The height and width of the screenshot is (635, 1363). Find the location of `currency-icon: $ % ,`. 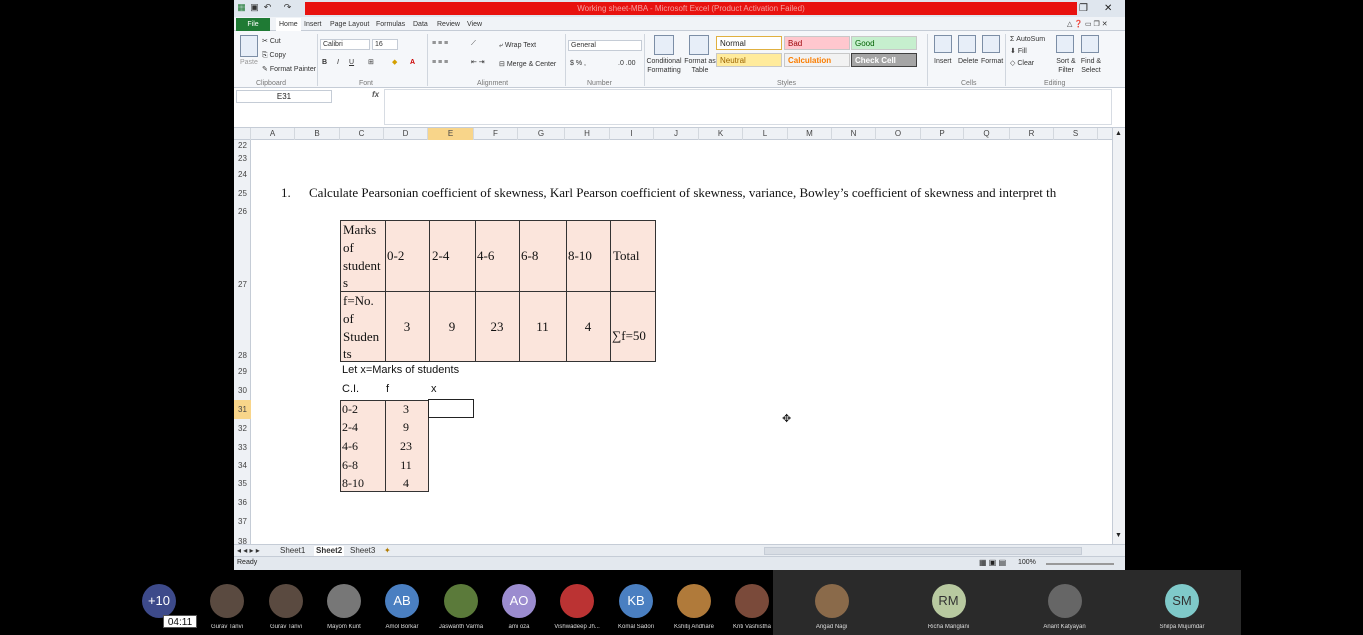

currency-icon: $ % , is located at coordinates (578, 63).